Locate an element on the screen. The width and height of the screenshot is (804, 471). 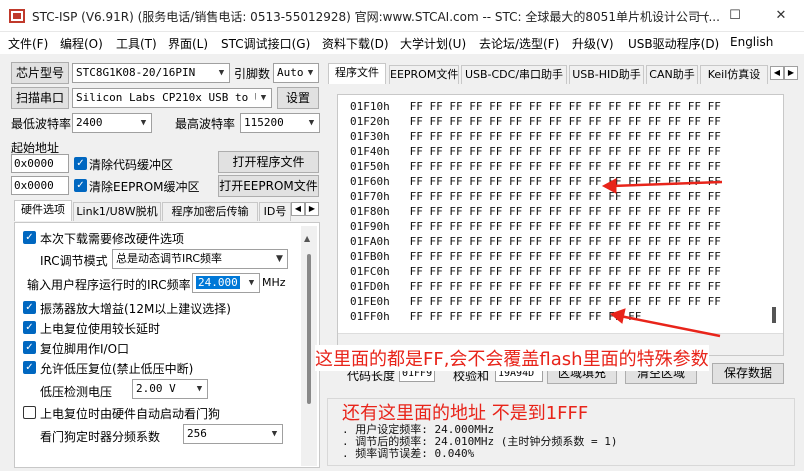
annotation-note-2: 还有这里面的地址 不是到1FFF is located at coordinates (465, 413).